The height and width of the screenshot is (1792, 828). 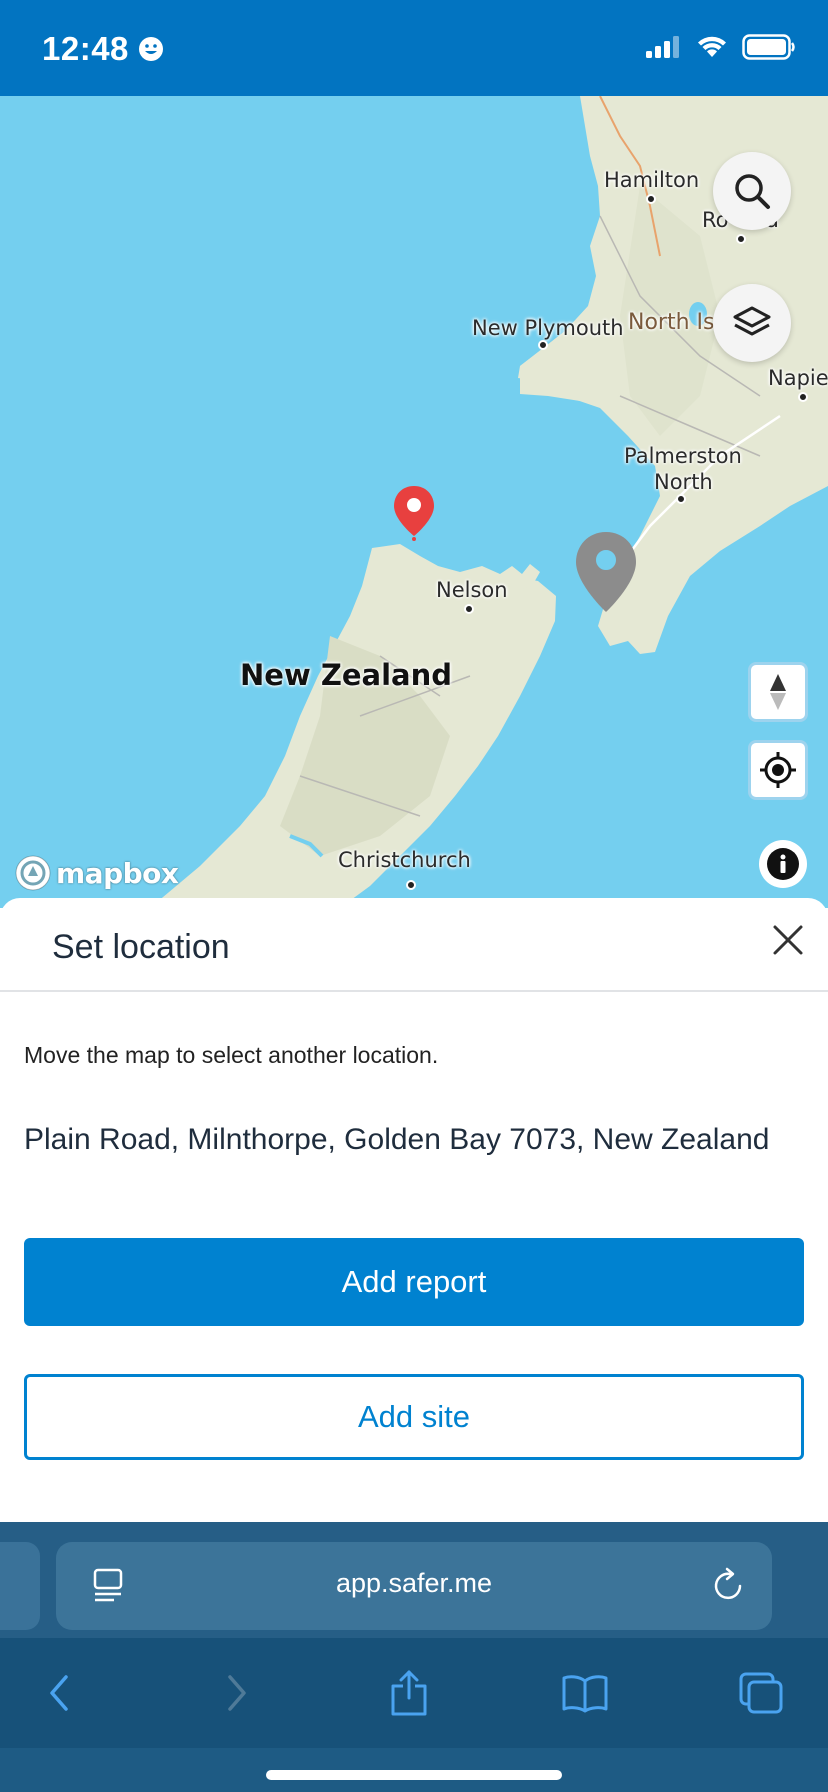 What do you see at coordinates (768, 47) in the screenshot?
I see `battery-icon` at bounding box center [768, 47].